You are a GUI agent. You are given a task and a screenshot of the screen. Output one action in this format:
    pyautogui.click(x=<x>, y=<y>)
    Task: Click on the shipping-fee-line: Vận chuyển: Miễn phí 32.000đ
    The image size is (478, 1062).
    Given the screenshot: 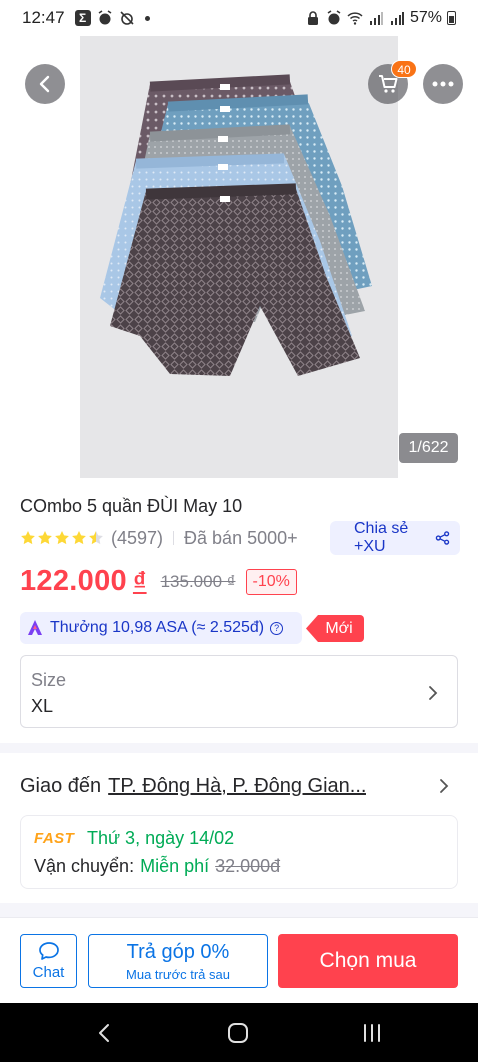 What is the action you would take?
    pyautogui.click(x=157, y=866)
    